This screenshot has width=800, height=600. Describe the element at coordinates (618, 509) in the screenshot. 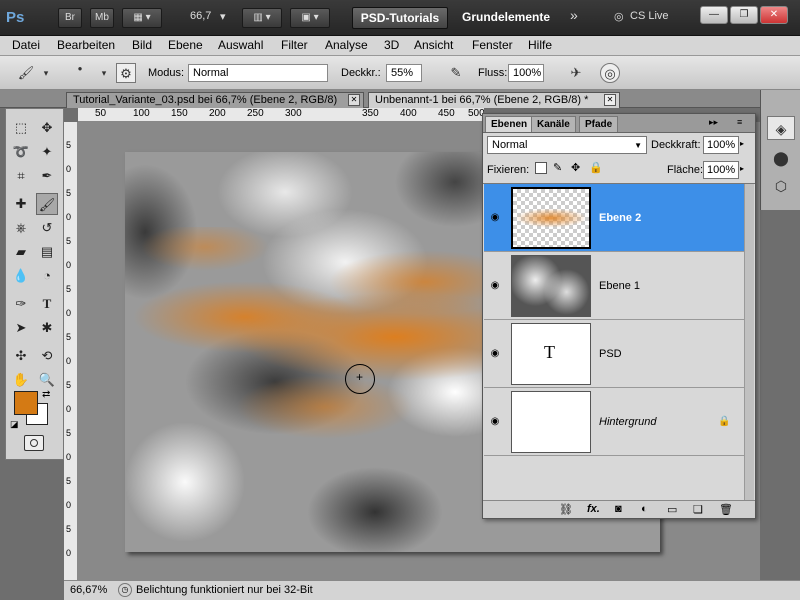

I see `layer-mask-icon: ◙` at that location.